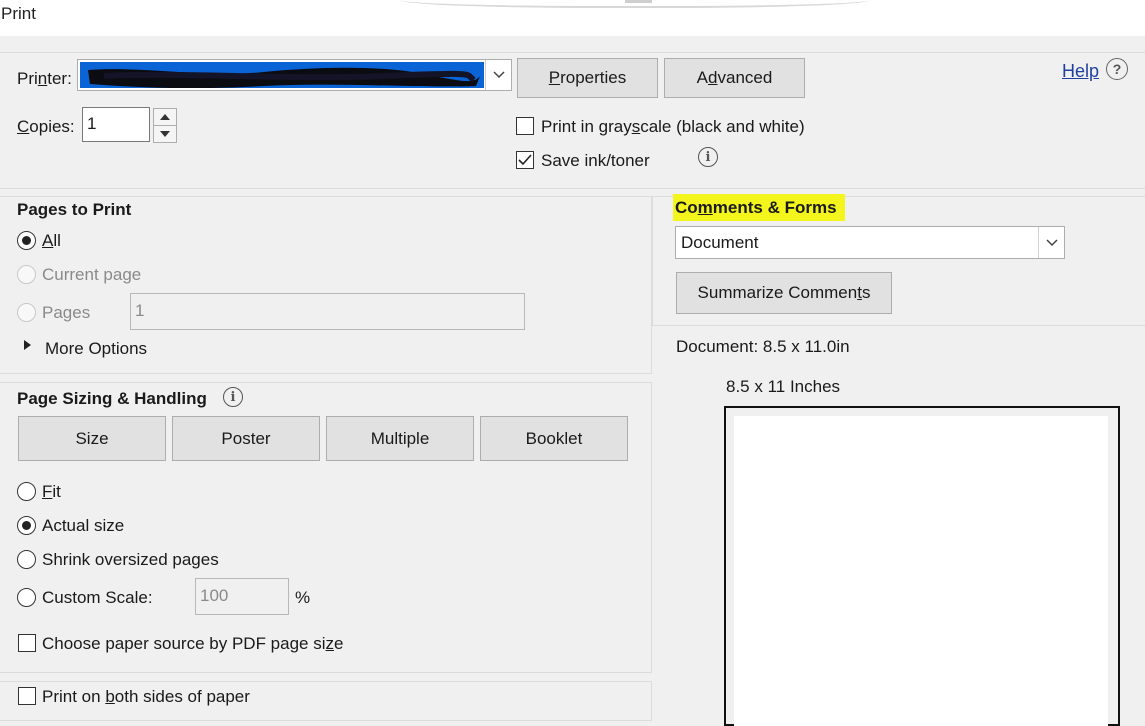  What do you see at coordinates (165, 117) in the screenshot?
I see `copies-up-button` at bounding box center [165, 117].